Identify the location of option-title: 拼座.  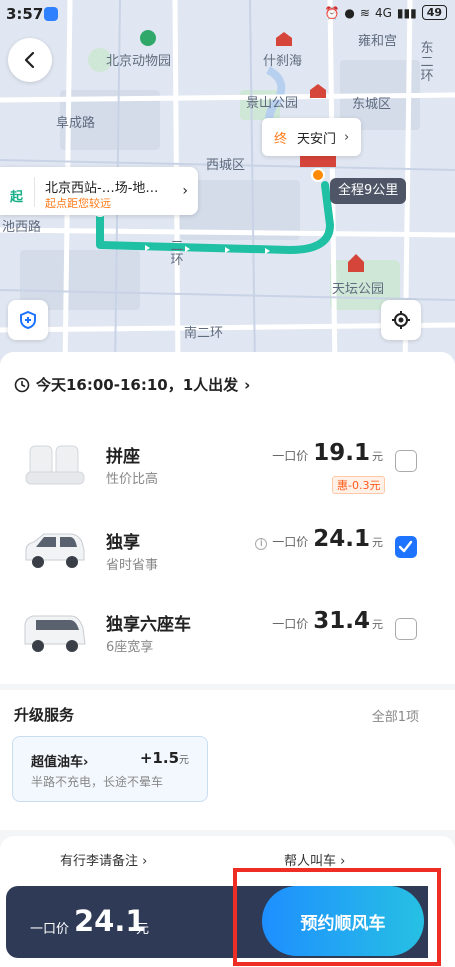
(123, 457).